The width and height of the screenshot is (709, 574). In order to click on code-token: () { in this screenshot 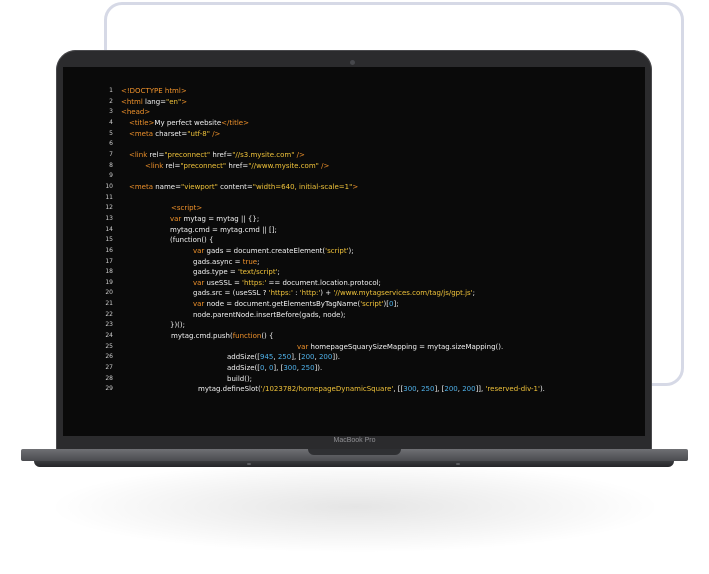, I will do `click(267, 336)`.